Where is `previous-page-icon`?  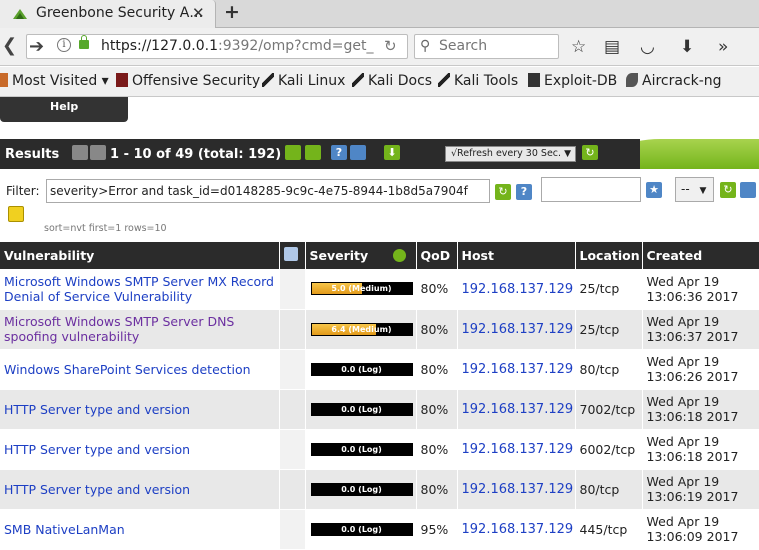
previous-page-icon is located at coordinates (98, 152).